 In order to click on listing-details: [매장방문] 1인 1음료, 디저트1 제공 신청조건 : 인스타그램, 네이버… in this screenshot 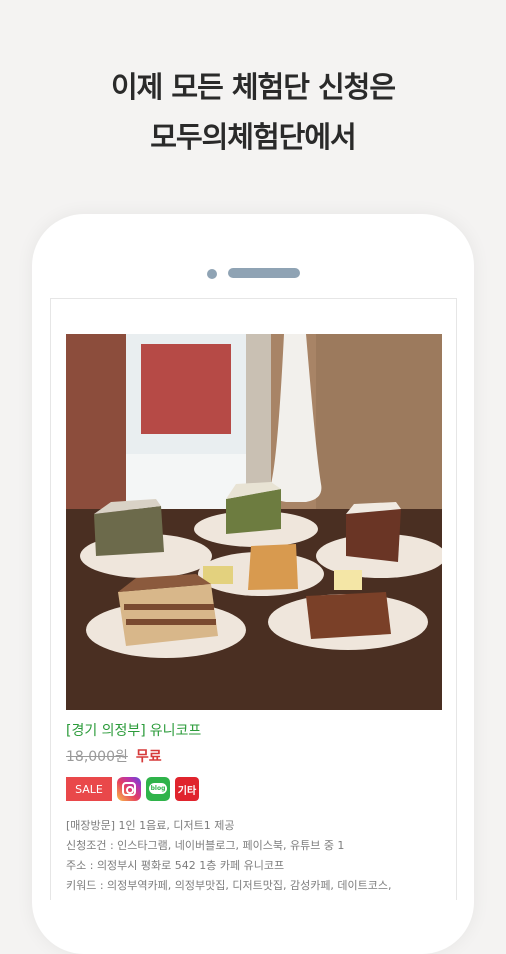, I will do `click(229, 856)`.